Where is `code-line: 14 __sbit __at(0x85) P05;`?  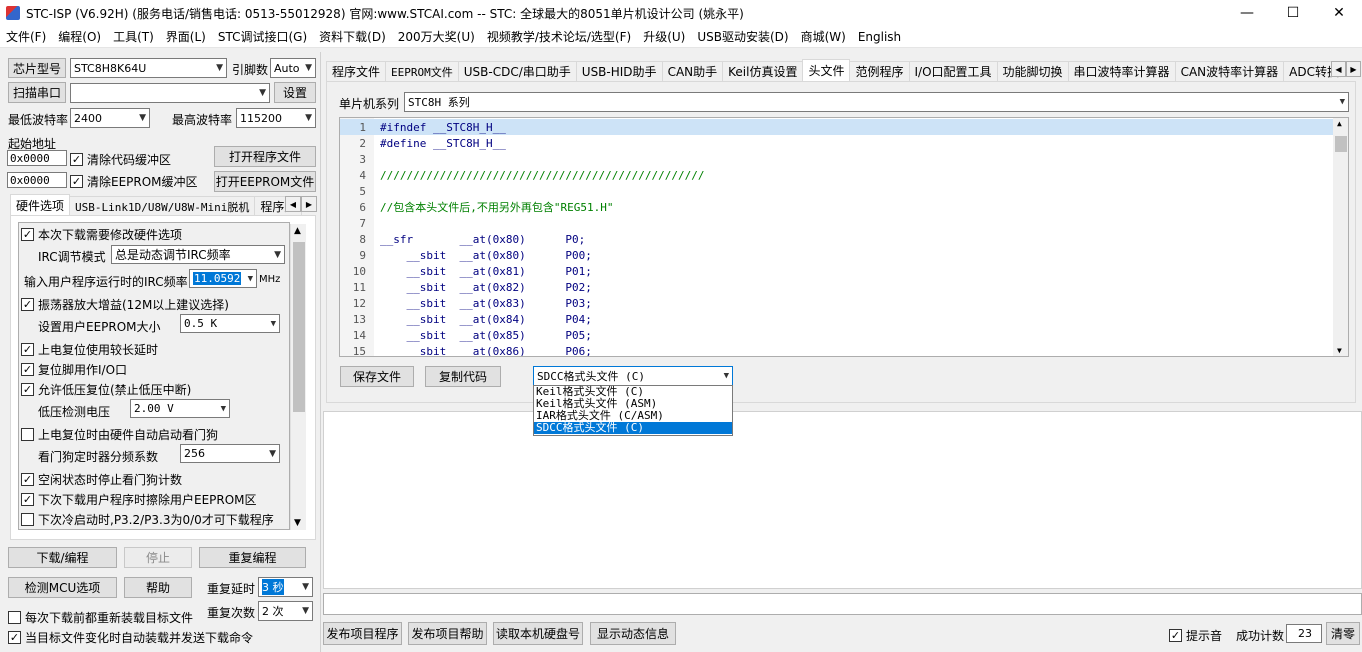
code-line: 14 __sbit __at(0x85) P05; is located at coordinates (472, 335).